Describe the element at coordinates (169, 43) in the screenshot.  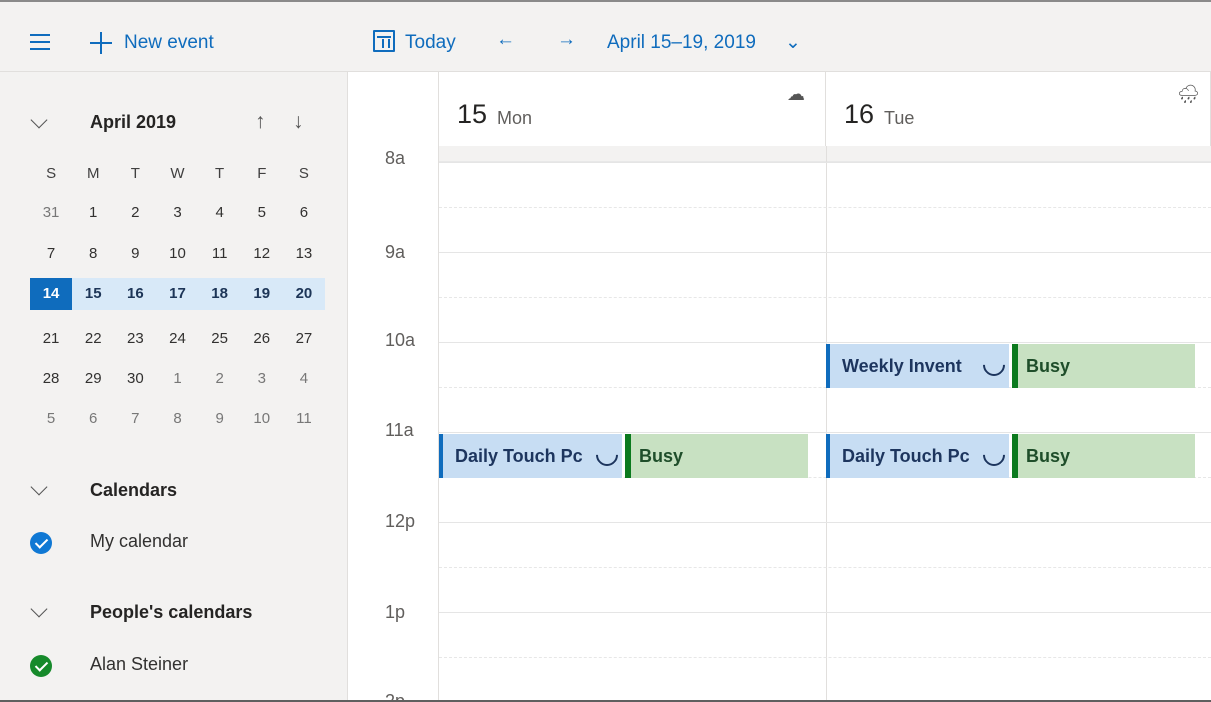
I see `new-event-button: New event` at that location.